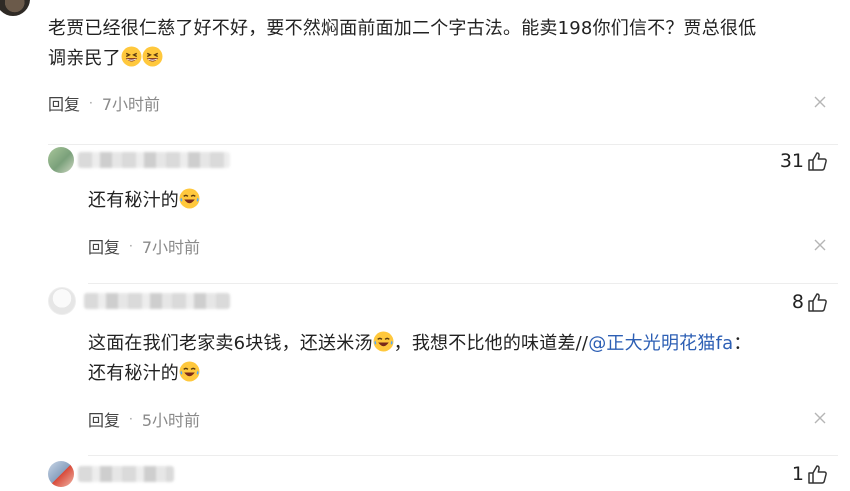 This screenshot has width=850, height=491. I want to click on reply-line-2: 还有秘汁的, so click(458, 374).